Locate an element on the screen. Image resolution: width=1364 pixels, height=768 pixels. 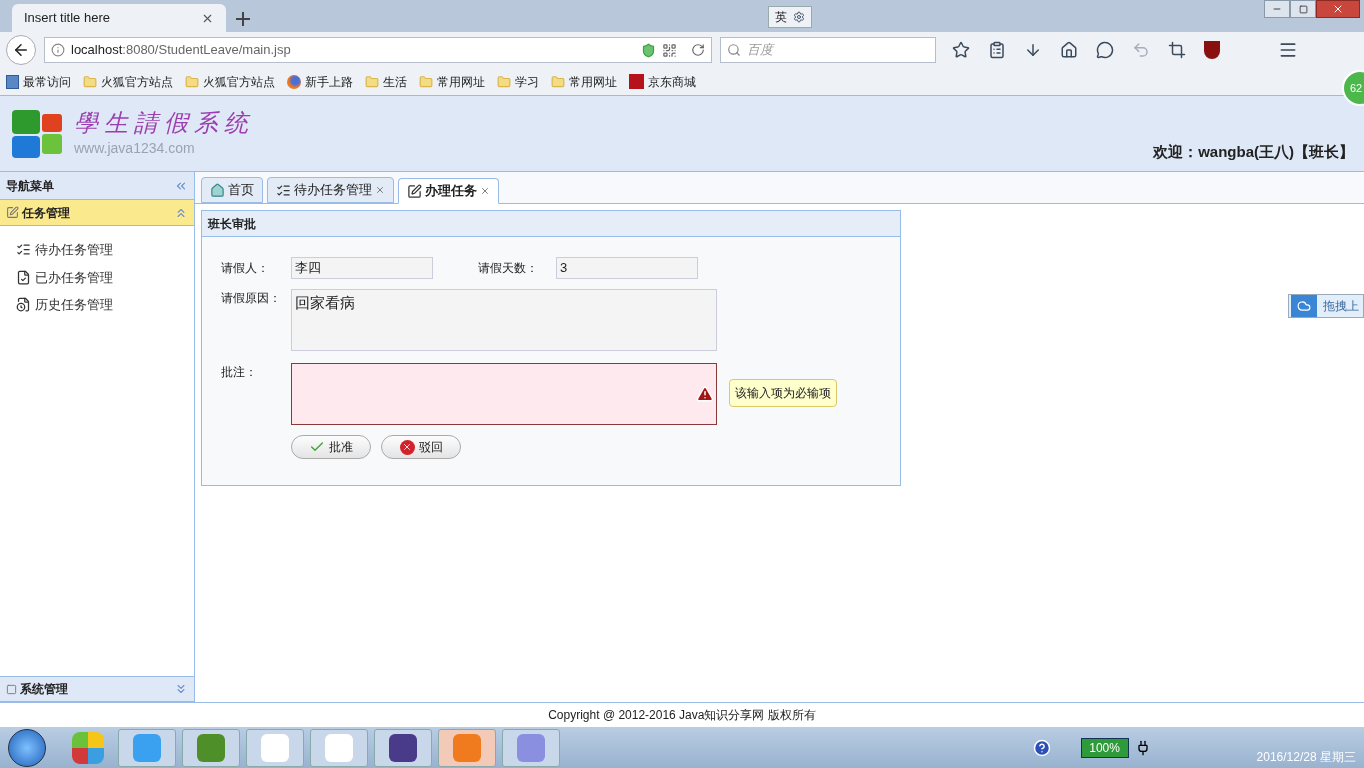
app-title: 學生請假系统 is located at coordinates (164, 123).